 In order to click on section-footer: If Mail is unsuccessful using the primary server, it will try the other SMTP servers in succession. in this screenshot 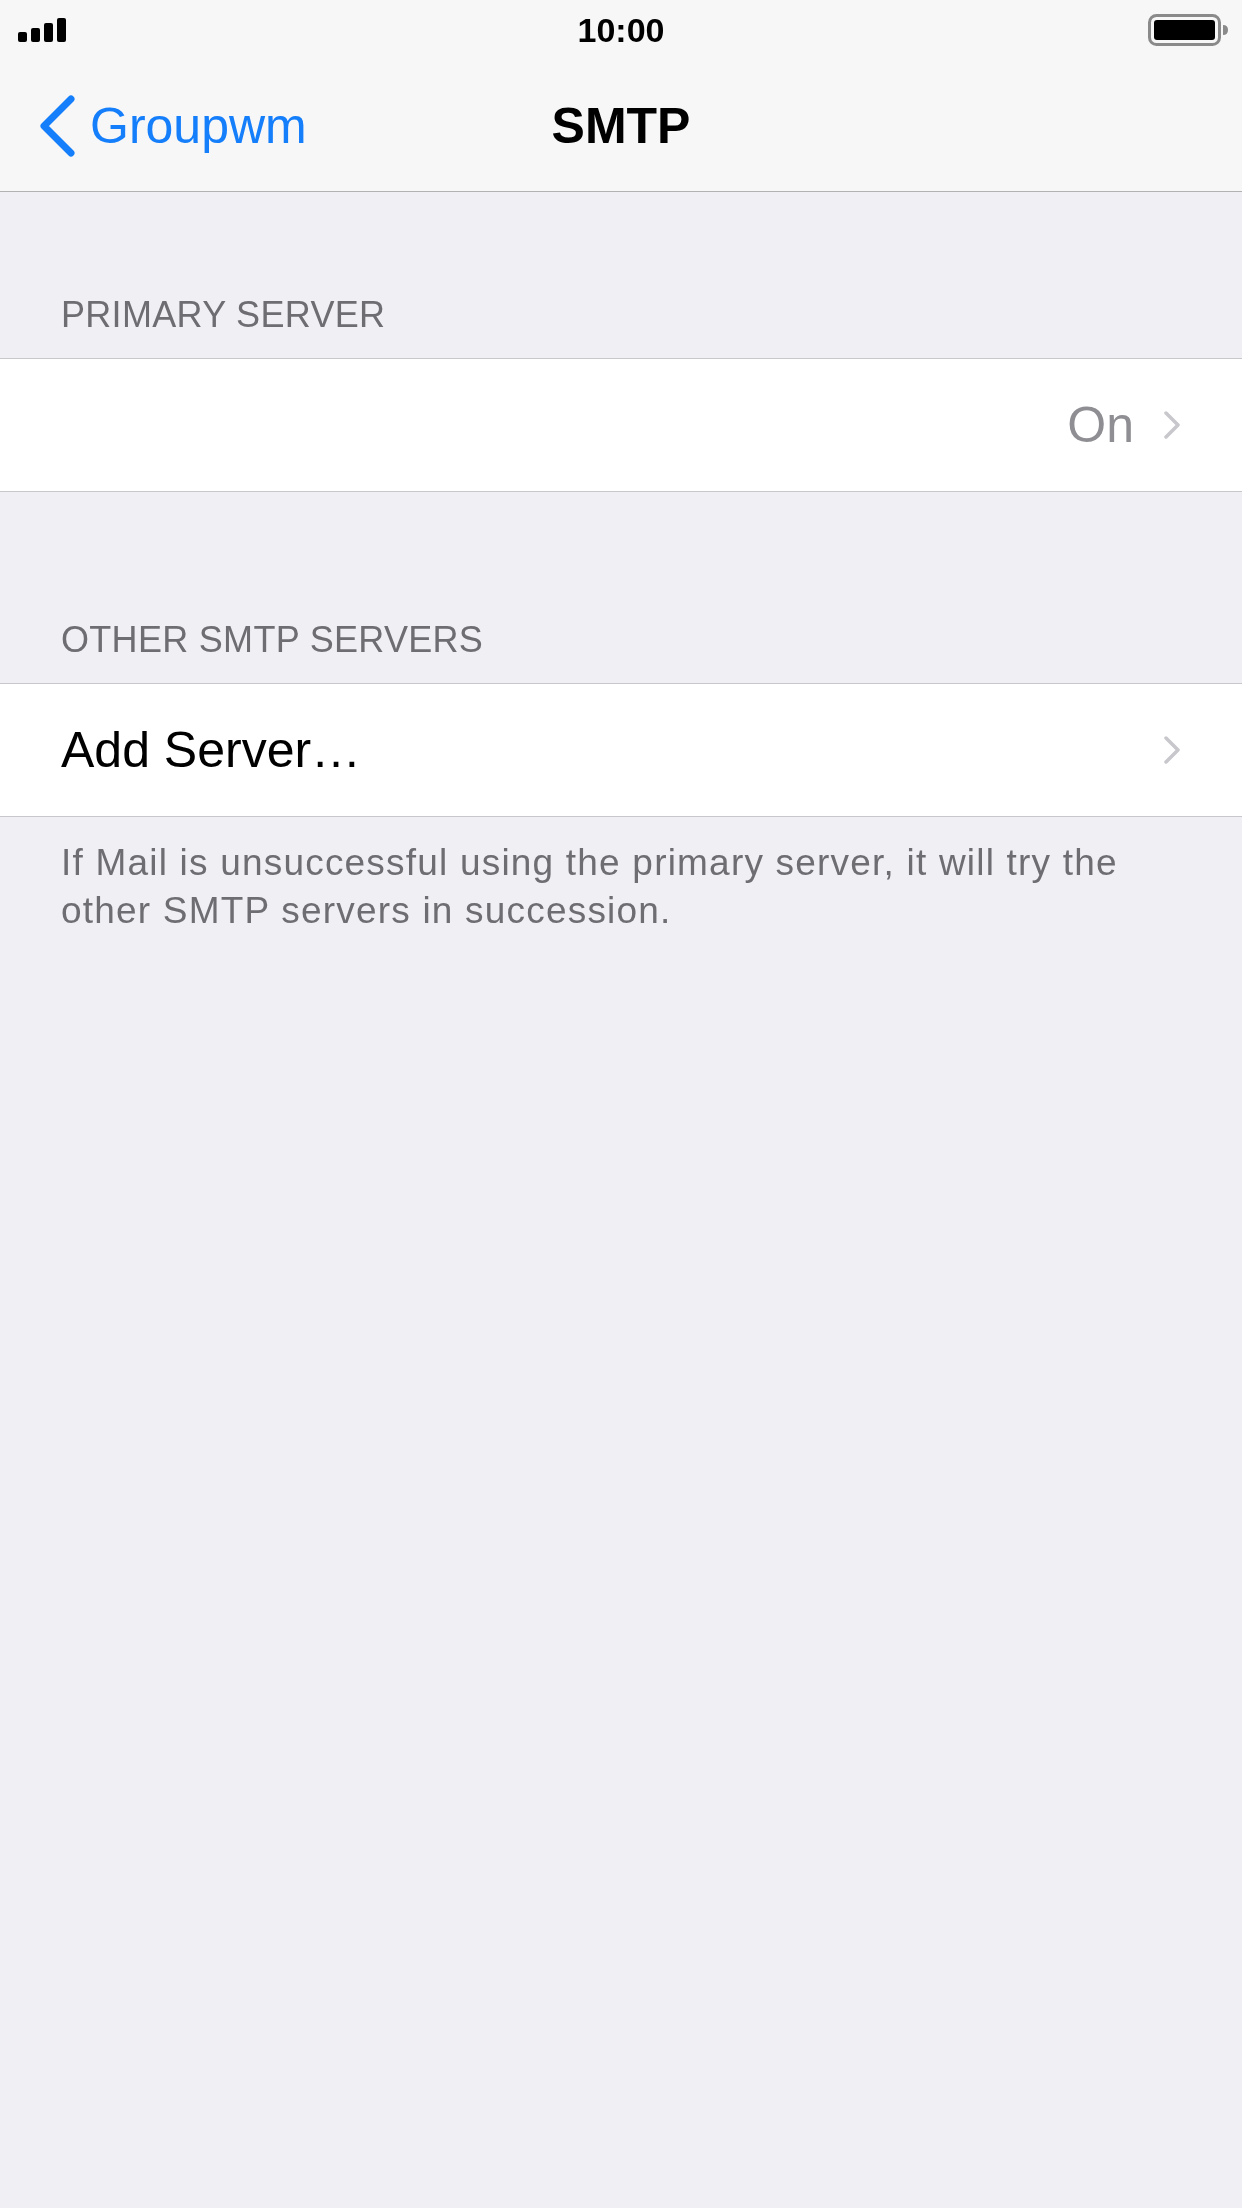, I will do `click(621, 887)`.